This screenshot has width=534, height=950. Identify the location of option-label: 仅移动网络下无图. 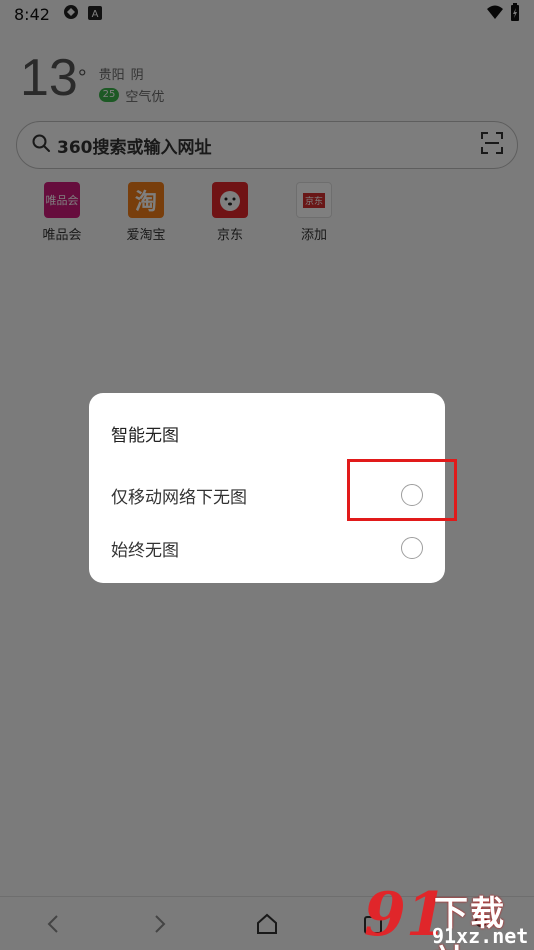
(179, 497).